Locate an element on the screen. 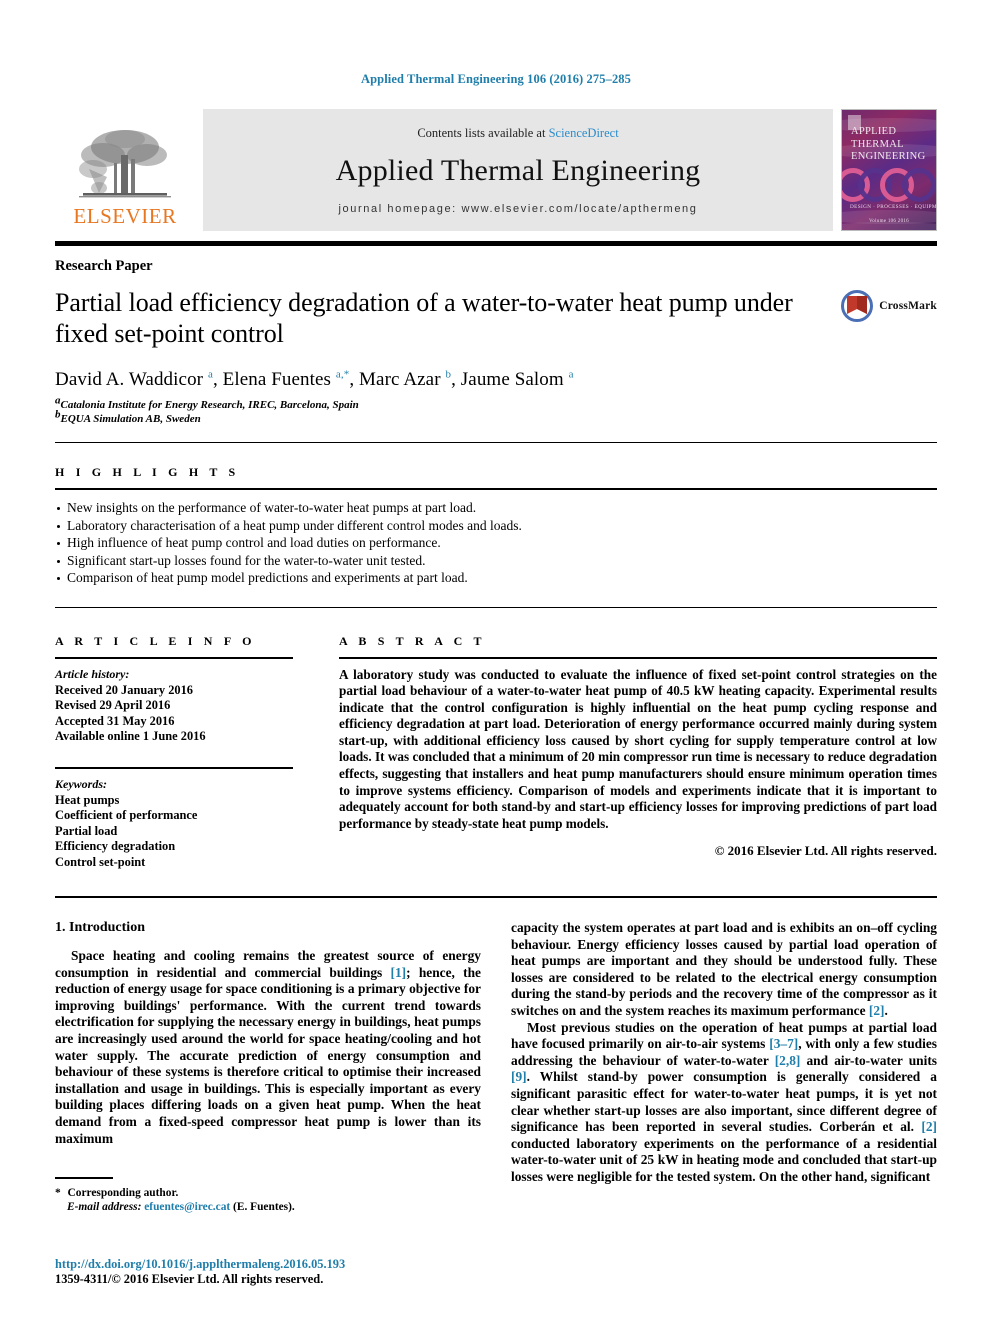 Image resolution: width=992 pixels, height=1323 pixels. cover-title: APPLIED THERMAL ENGINEERING is located at coordinates (890, 145).